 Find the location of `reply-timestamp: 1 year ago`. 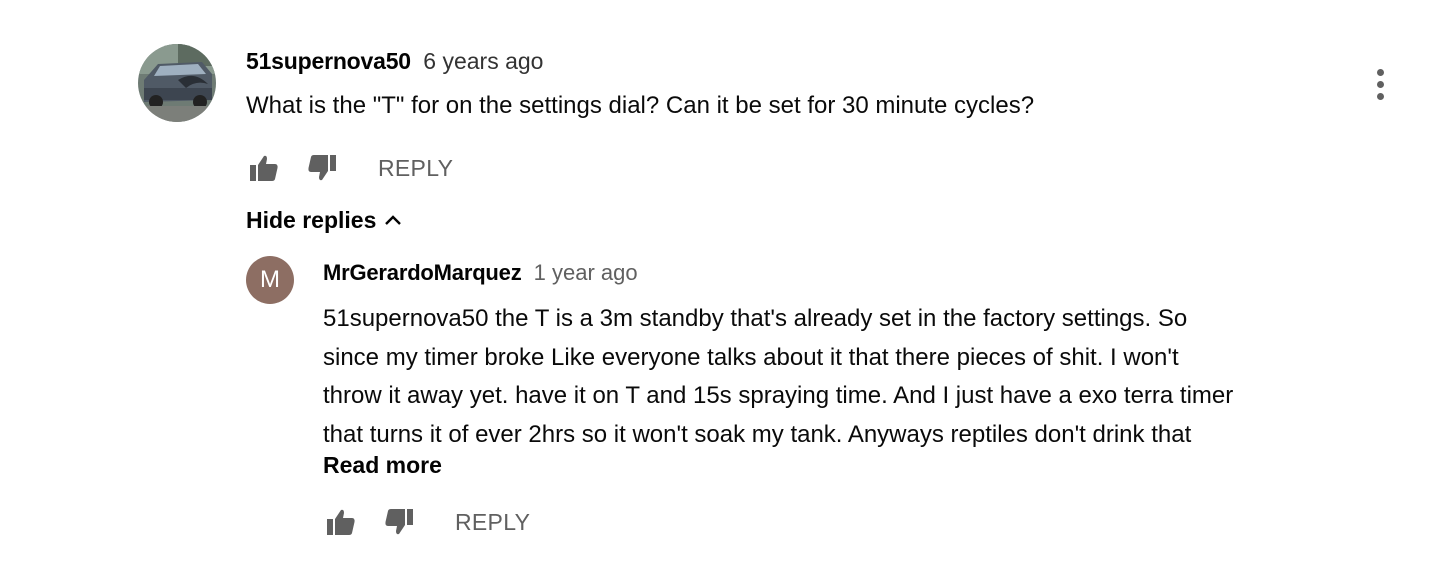

reply-timestamp: 1 year ago is located at coordinates (586, 272).